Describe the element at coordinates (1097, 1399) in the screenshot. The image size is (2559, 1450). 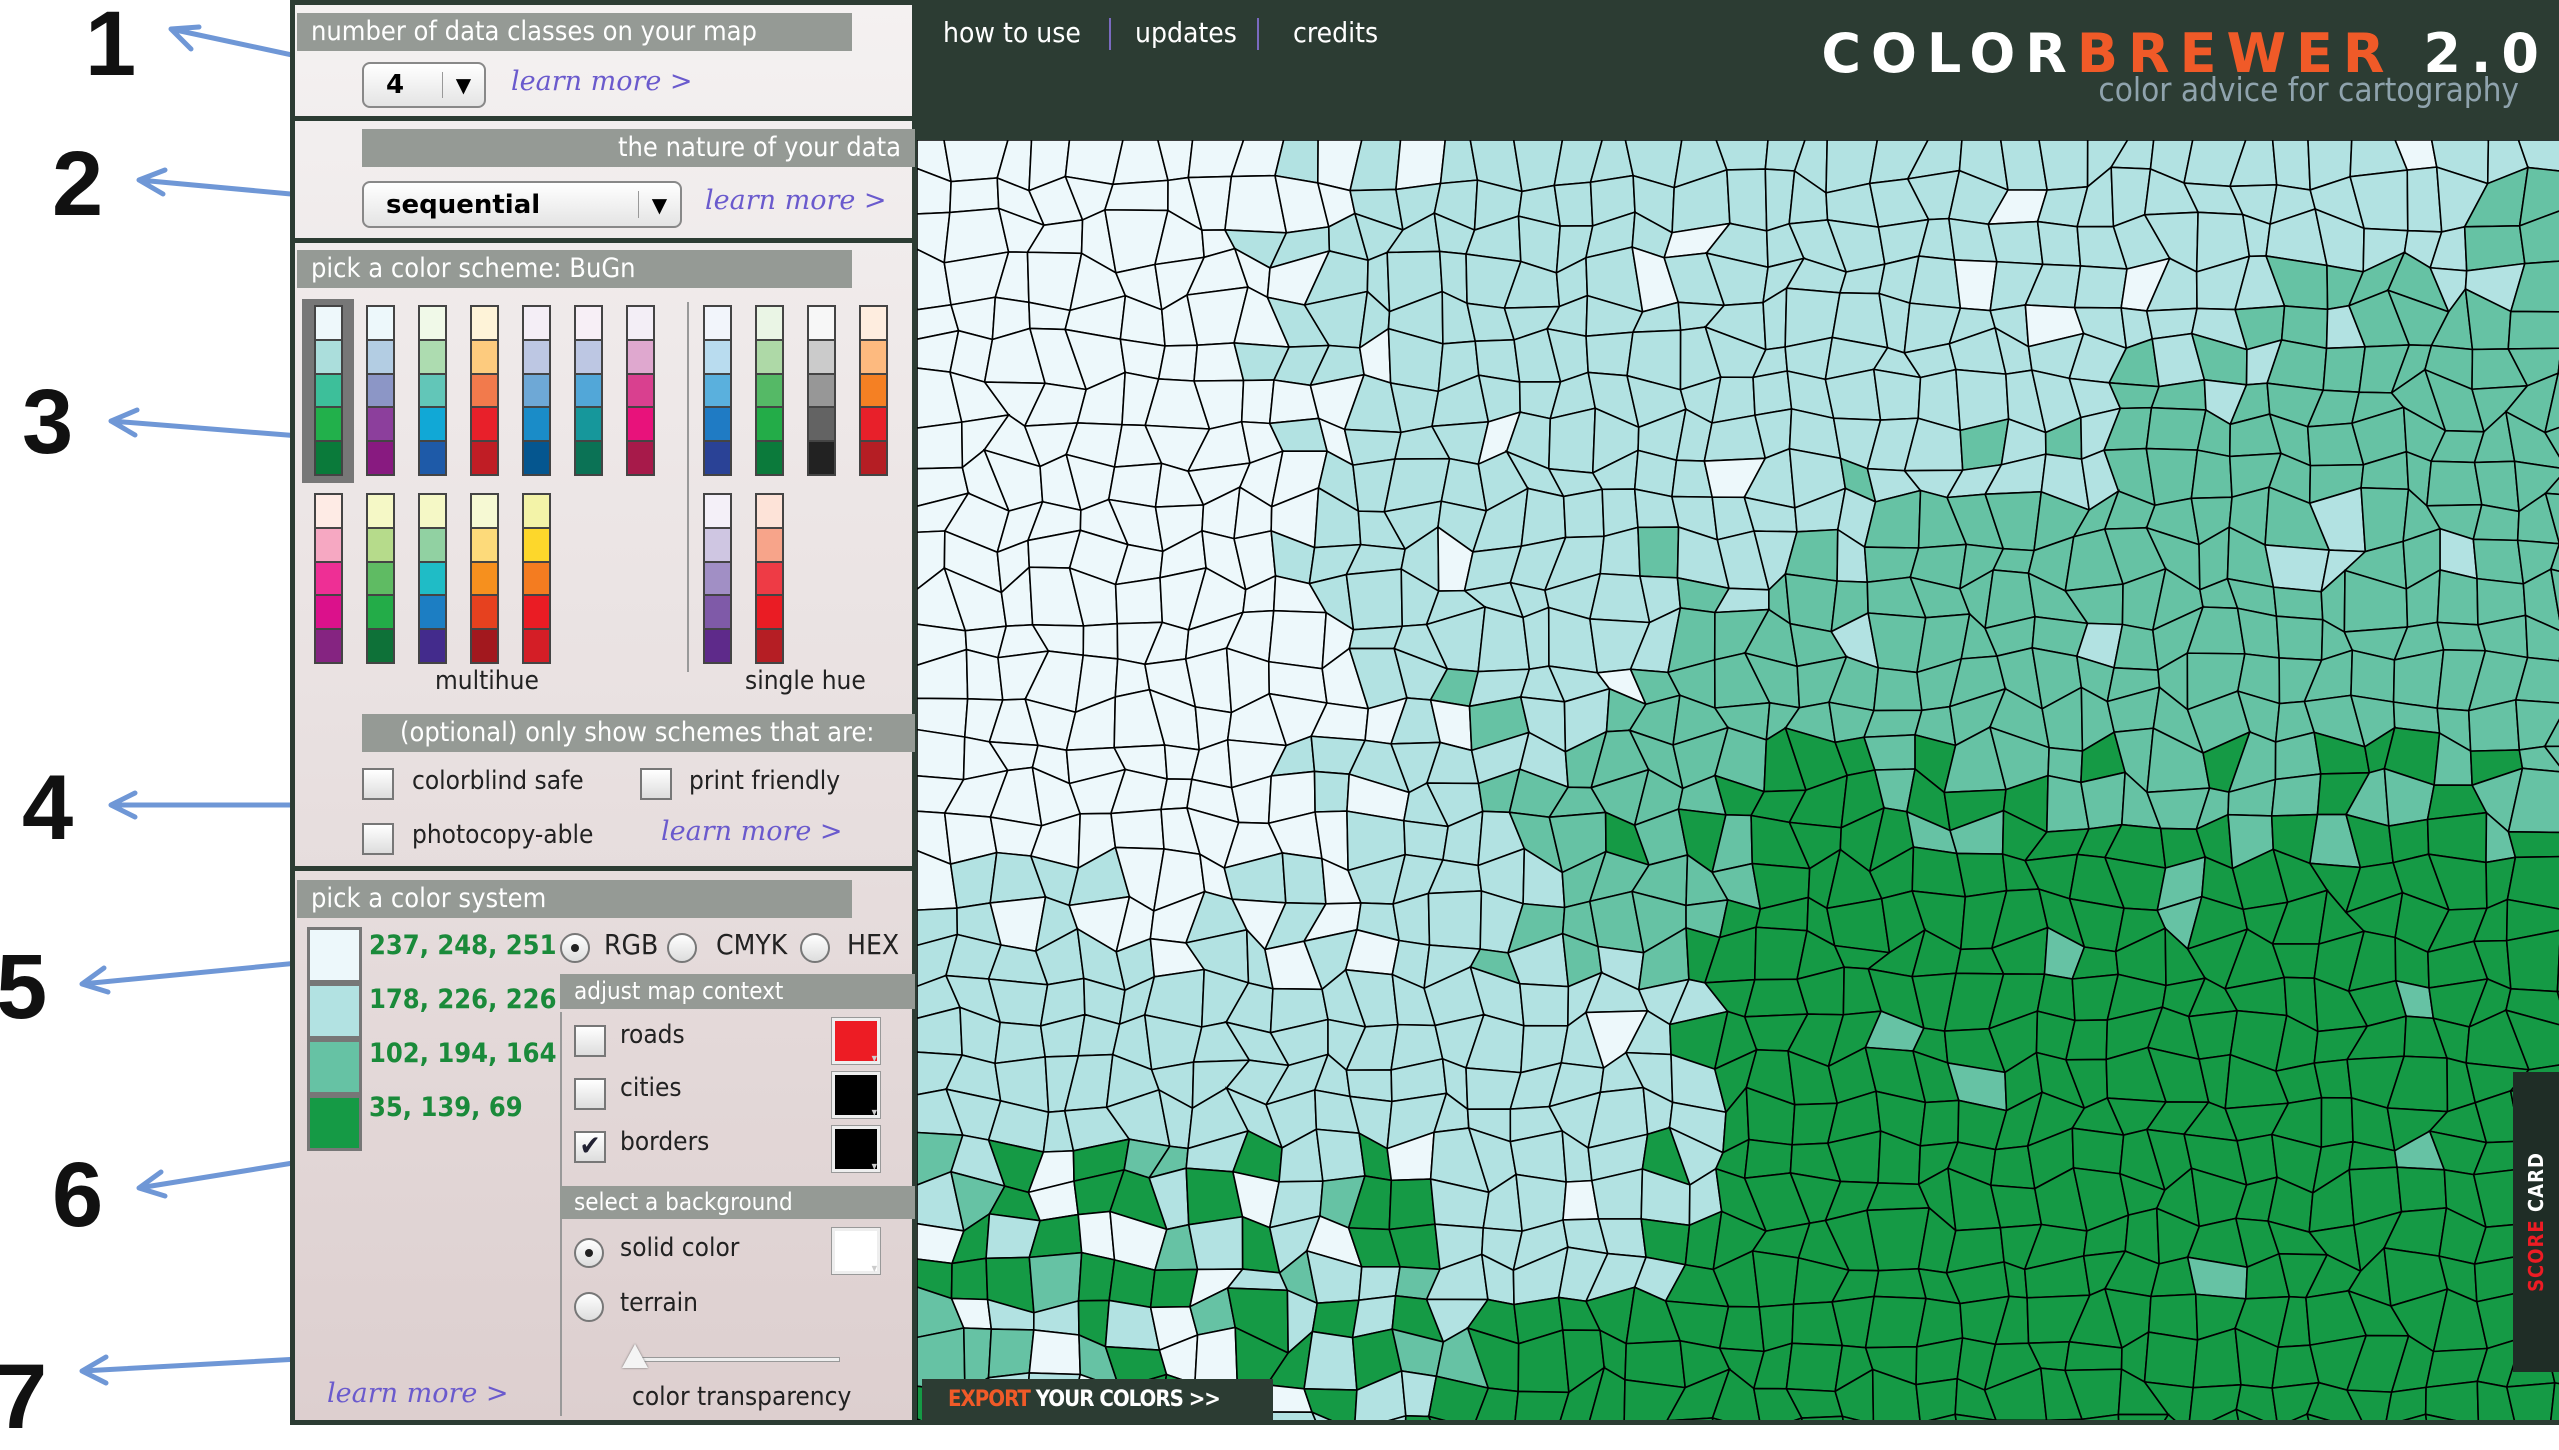
I see `export-colors-button: EXPORT YOUR COLORS >>` at that location.